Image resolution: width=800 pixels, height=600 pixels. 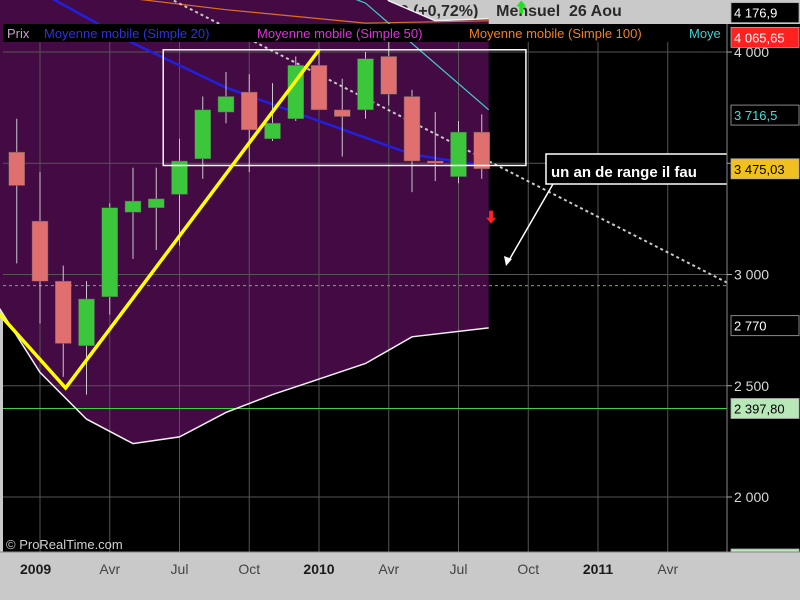 I want to click on price-badge-label: 2 397,80, so click(x=759, y=408).